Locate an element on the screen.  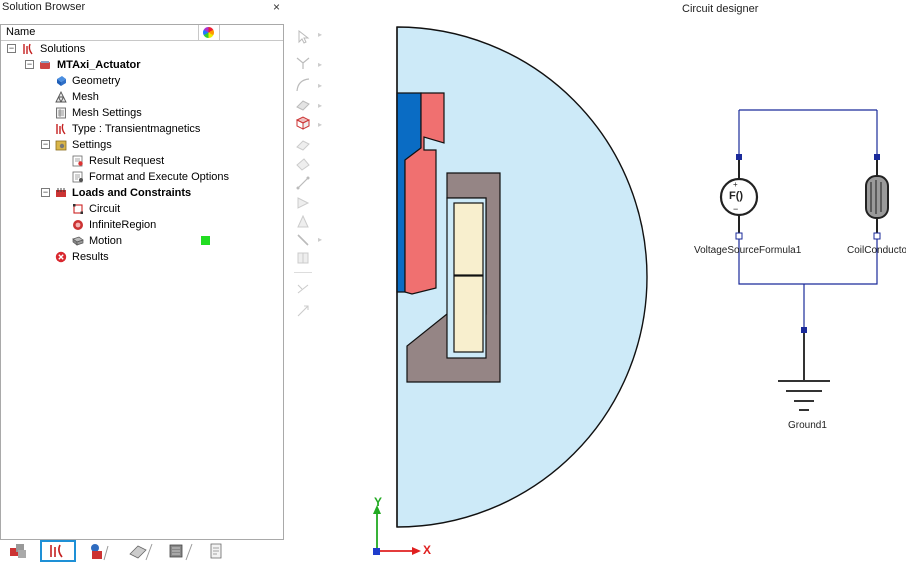
x-axis-label: X is located at coordinates (427, 550).